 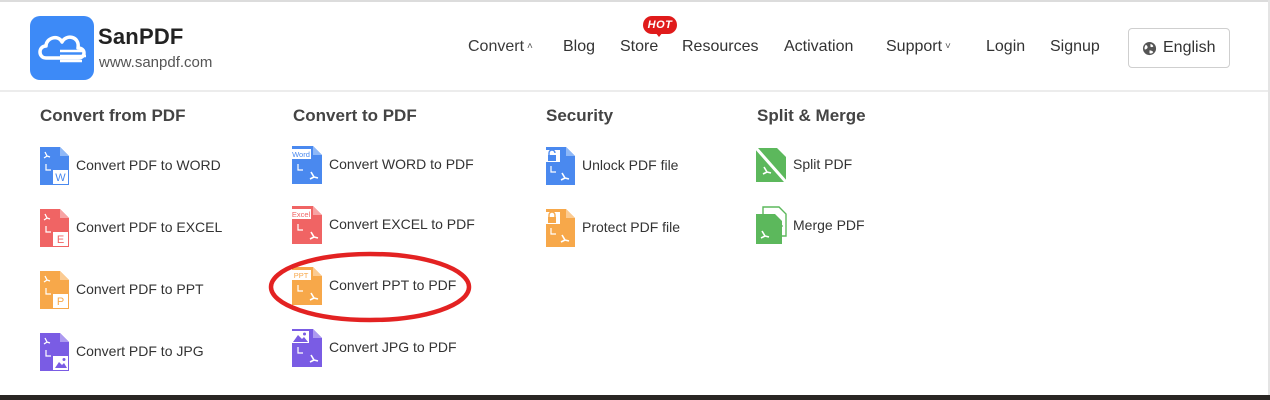 What do you see at coordinates (306, 348) in the screenshot?
I see `jpg-to-pdf-icon` at bounding box center [306, 348].